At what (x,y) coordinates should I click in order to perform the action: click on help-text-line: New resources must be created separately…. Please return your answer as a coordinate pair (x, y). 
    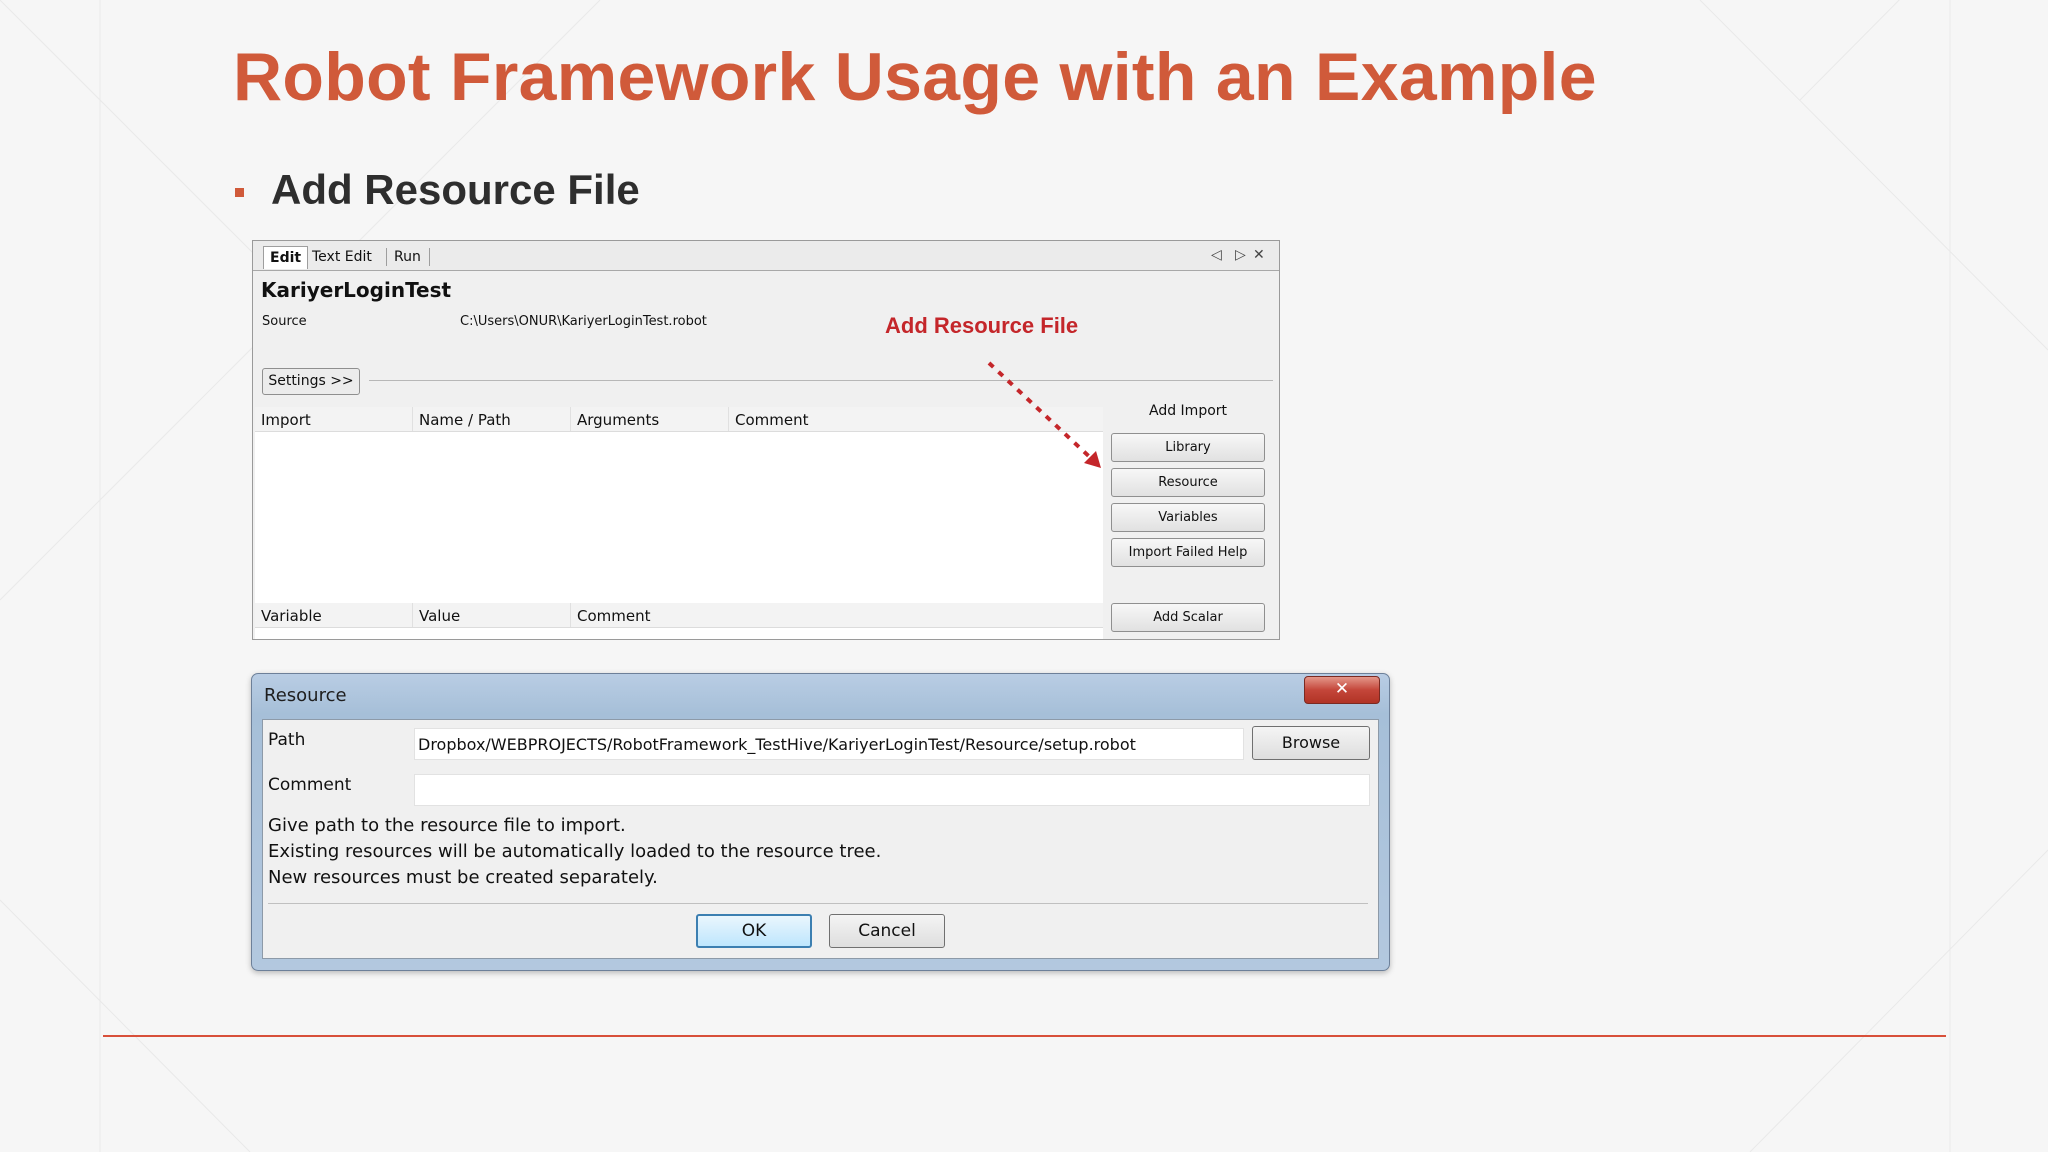
    Looking at the image, I should click on (463, 877).